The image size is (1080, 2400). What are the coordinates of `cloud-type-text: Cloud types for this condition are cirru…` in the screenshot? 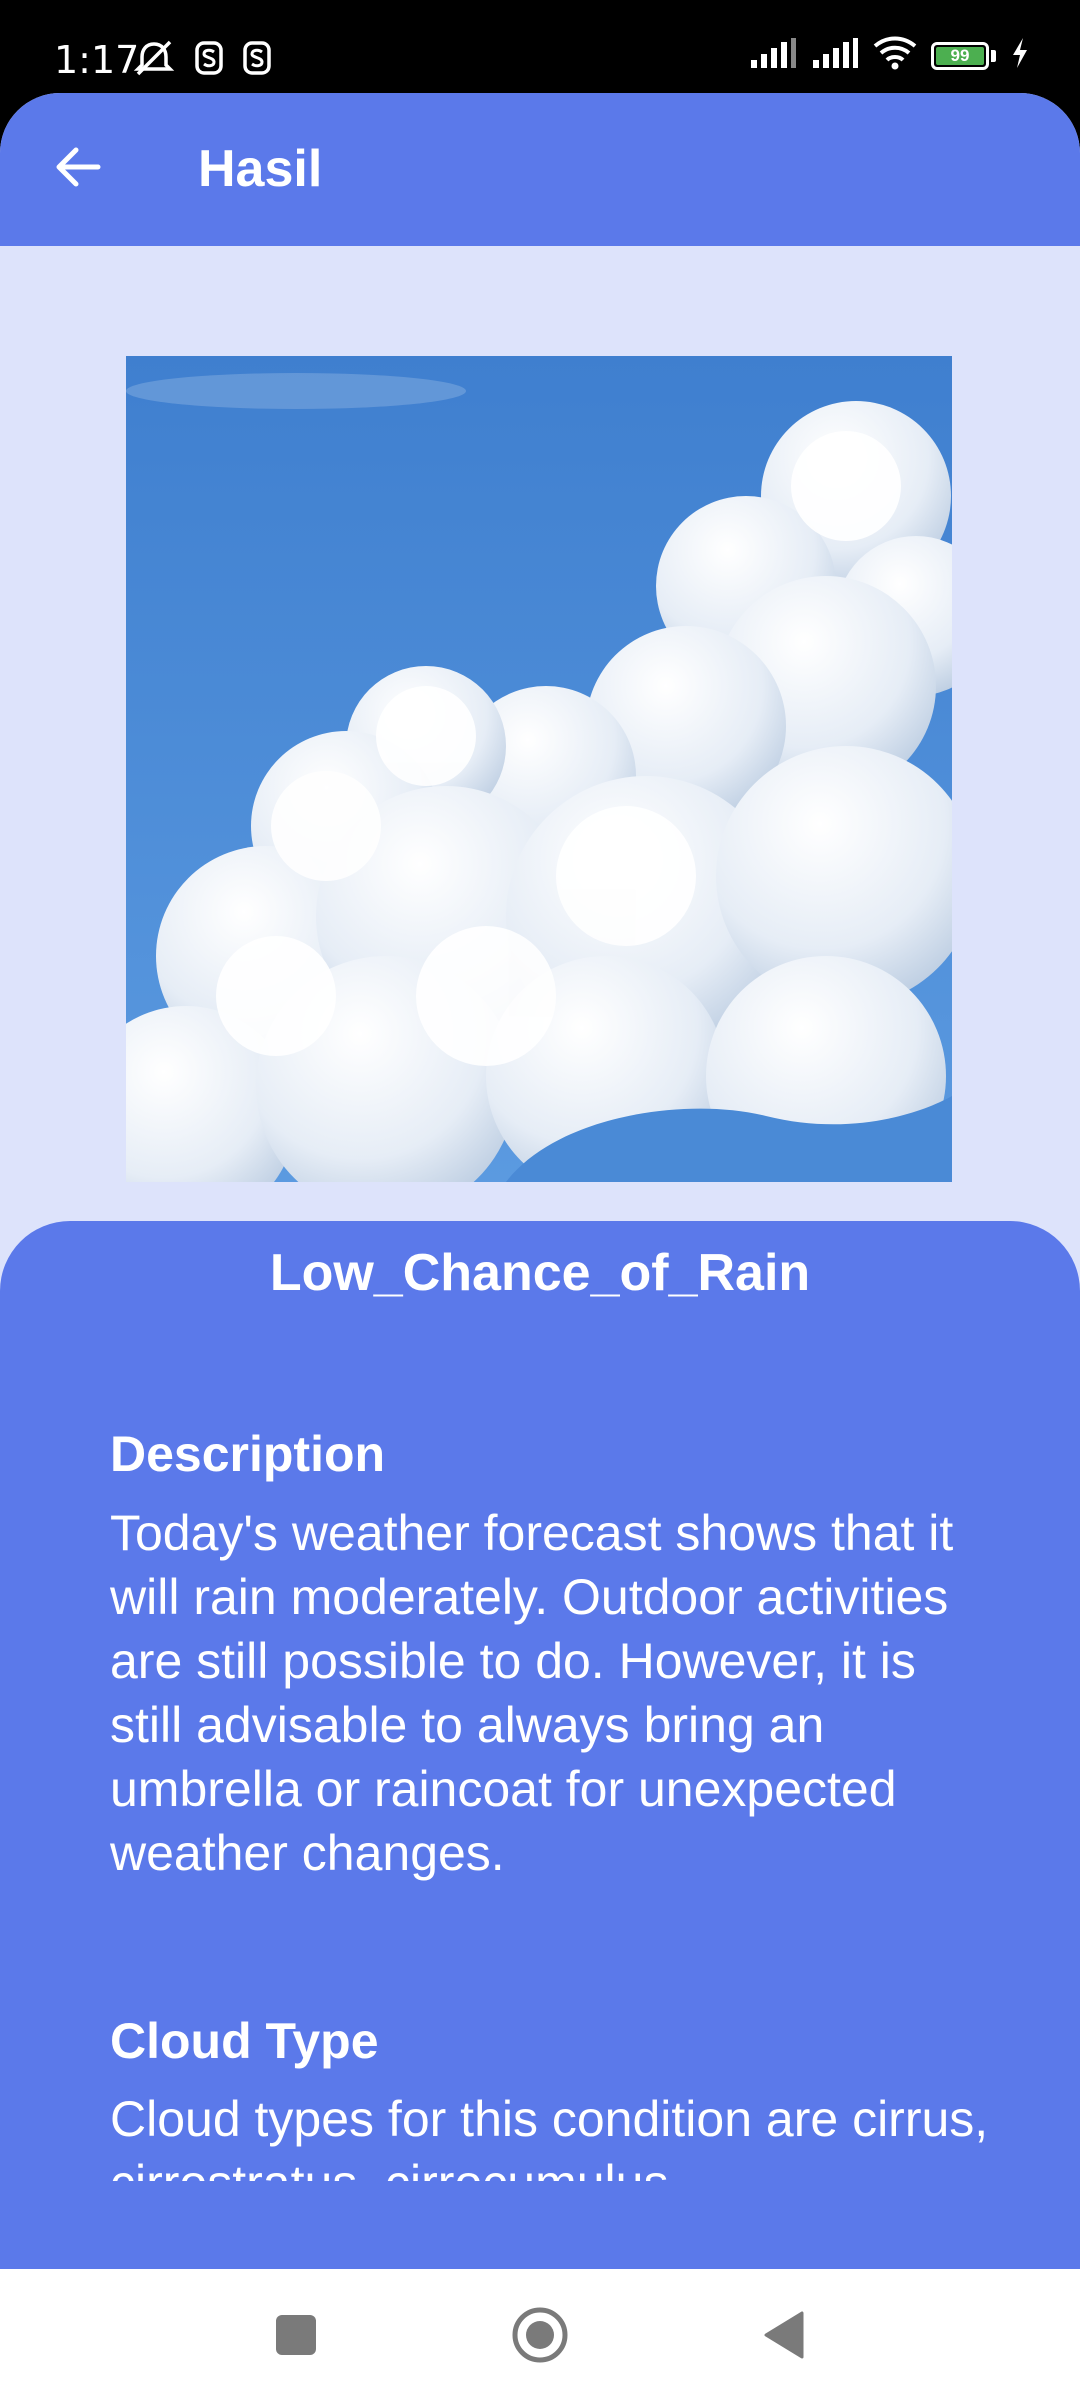 It's located at (549, 2136).